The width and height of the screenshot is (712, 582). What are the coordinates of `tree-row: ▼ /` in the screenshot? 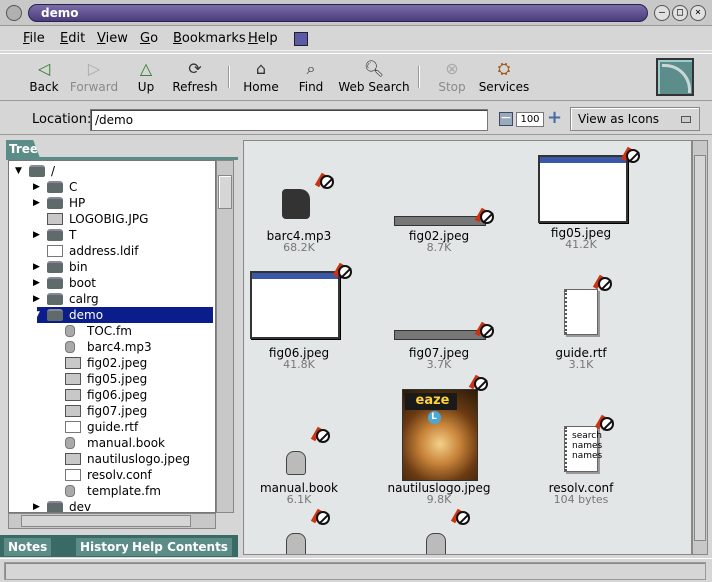 It's located at (112, 171).